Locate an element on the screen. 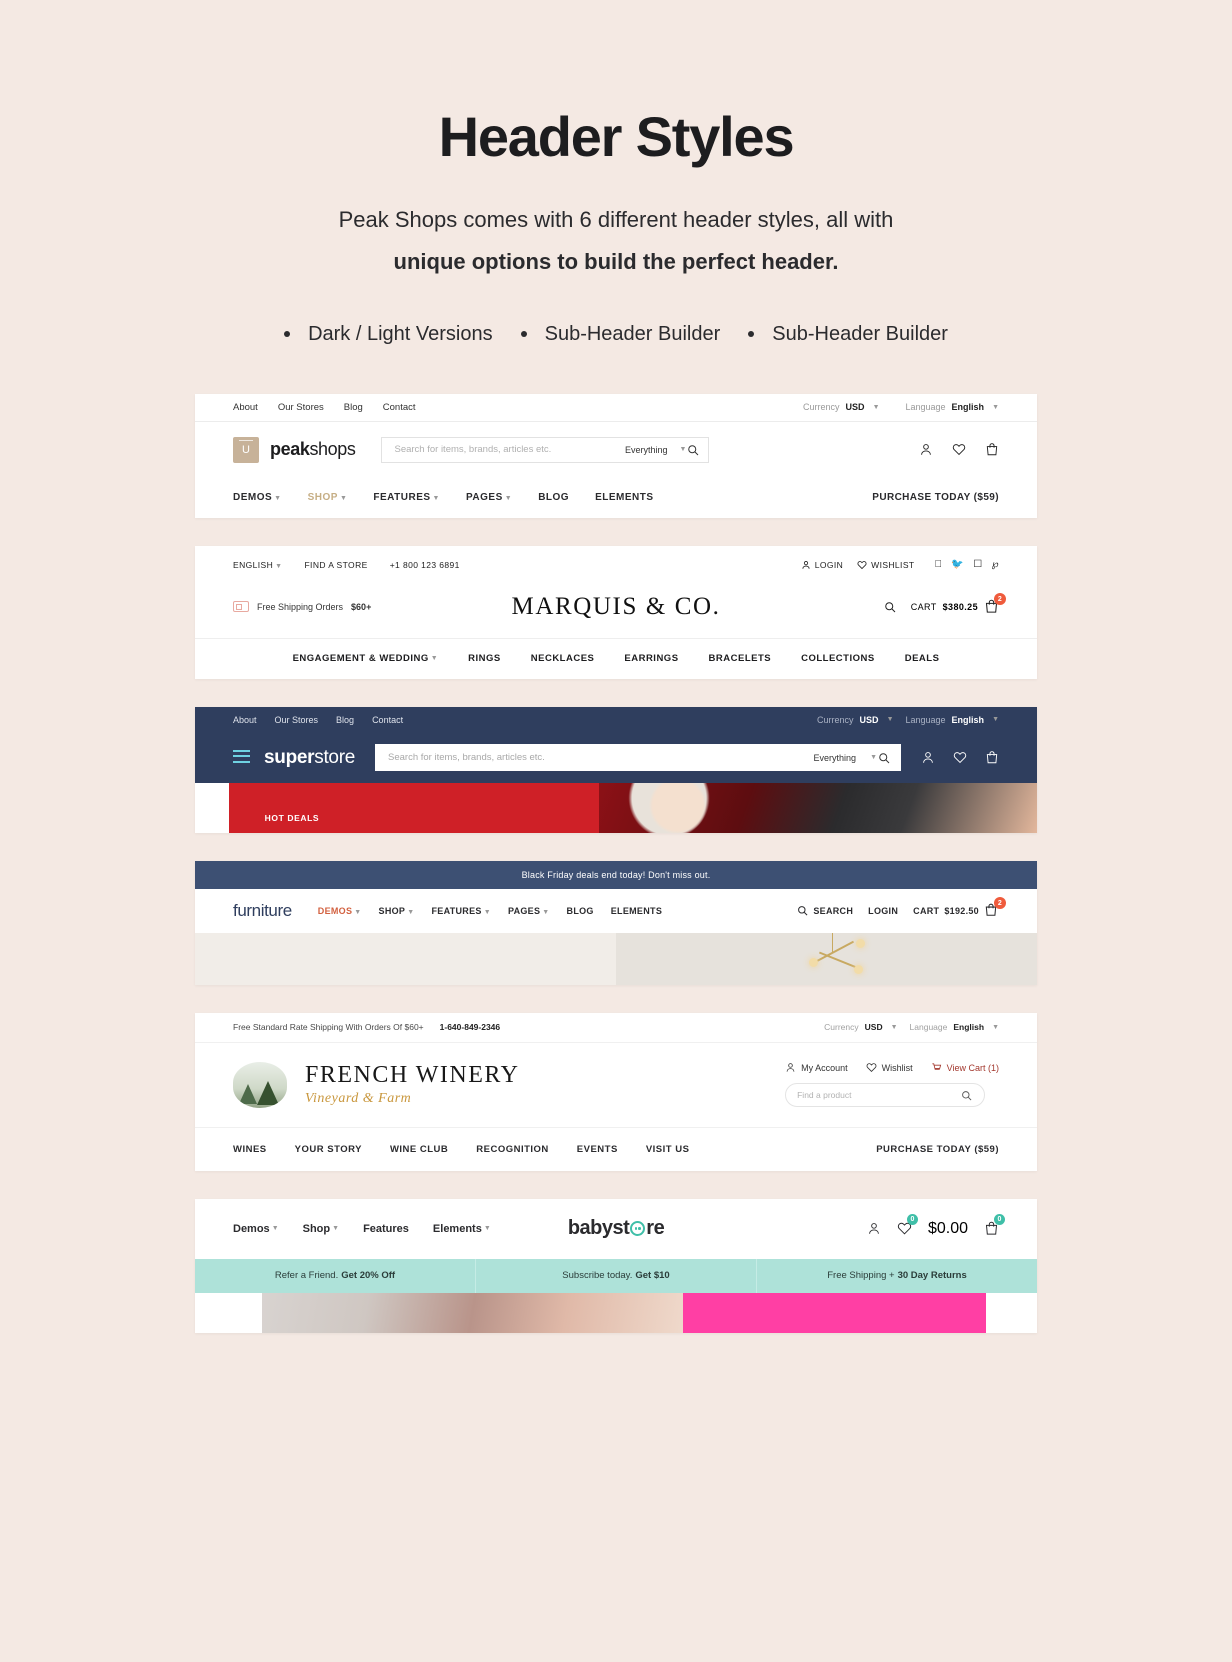 The image size is (1232, 1662). wishlist-link: WISHLIST is located at coordinates (885, 565).